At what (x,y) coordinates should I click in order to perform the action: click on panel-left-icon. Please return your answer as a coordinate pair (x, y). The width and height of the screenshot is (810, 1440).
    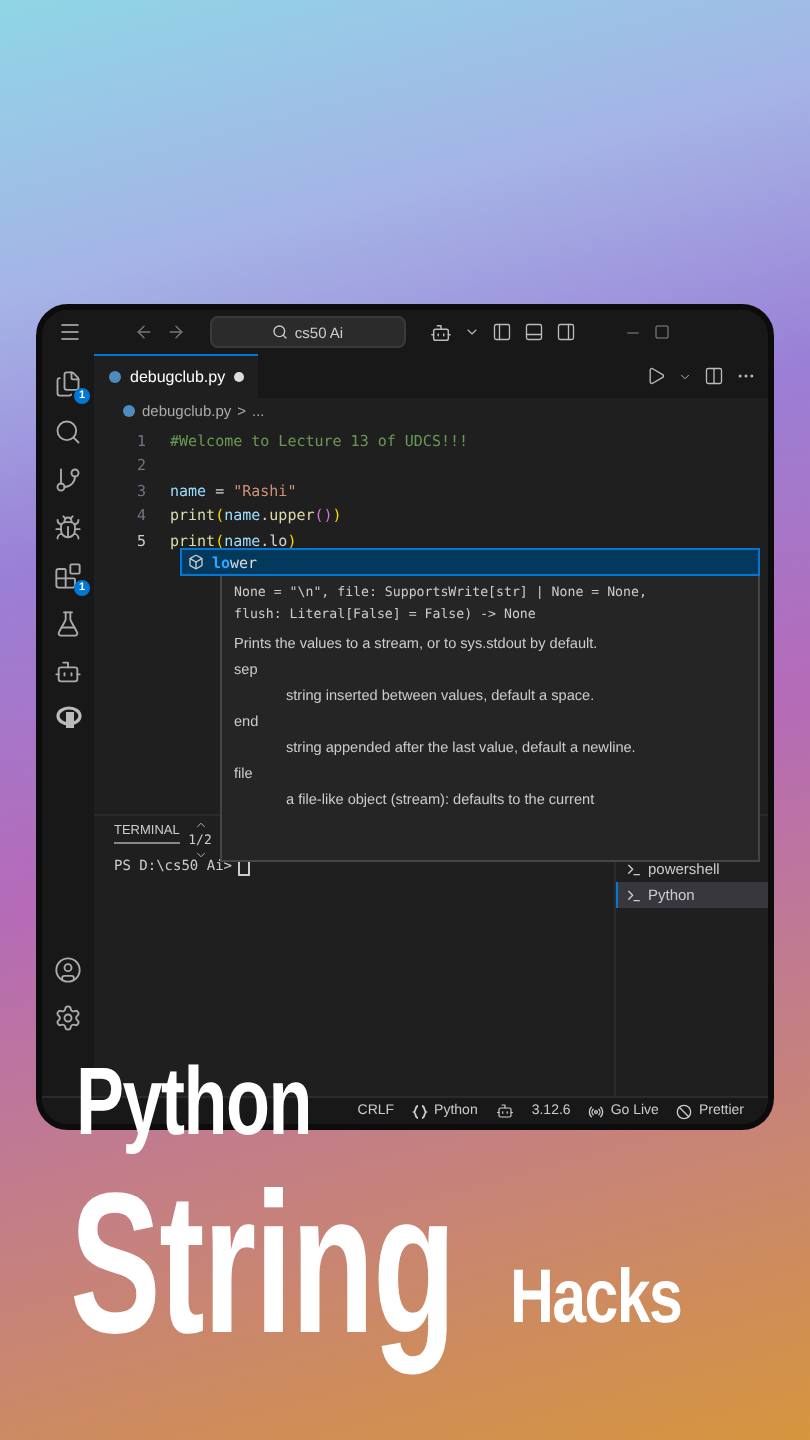
    Looking at the image, I should click on (502, 332).